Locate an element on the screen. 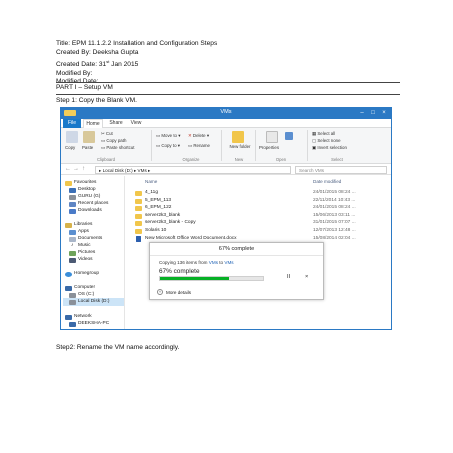 This screenshot has width=453, height=453. maximize-icon: □ is located at coordinates (373, 113).